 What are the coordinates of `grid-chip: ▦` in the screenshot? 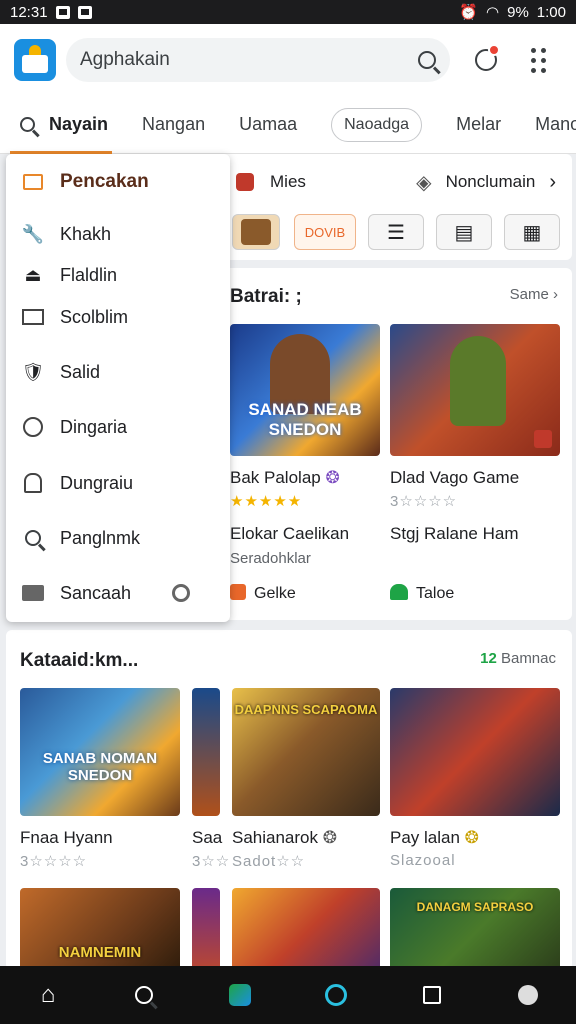 It's located at (532, 232).